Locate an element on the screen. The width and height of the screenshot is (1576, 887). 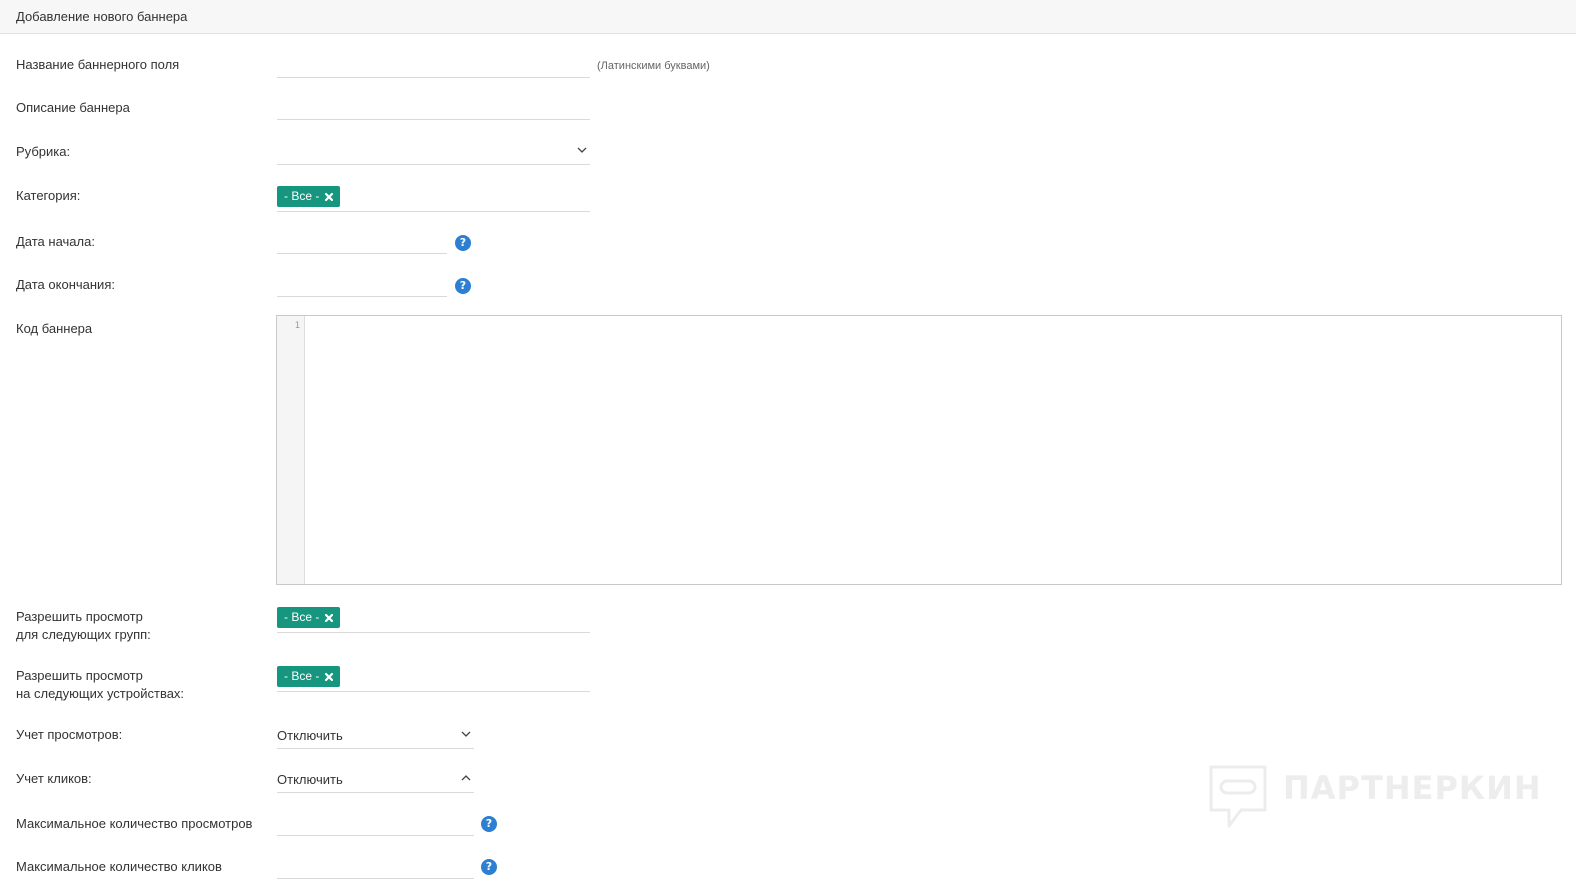
max-views-input is located at coordinates (375, 824).